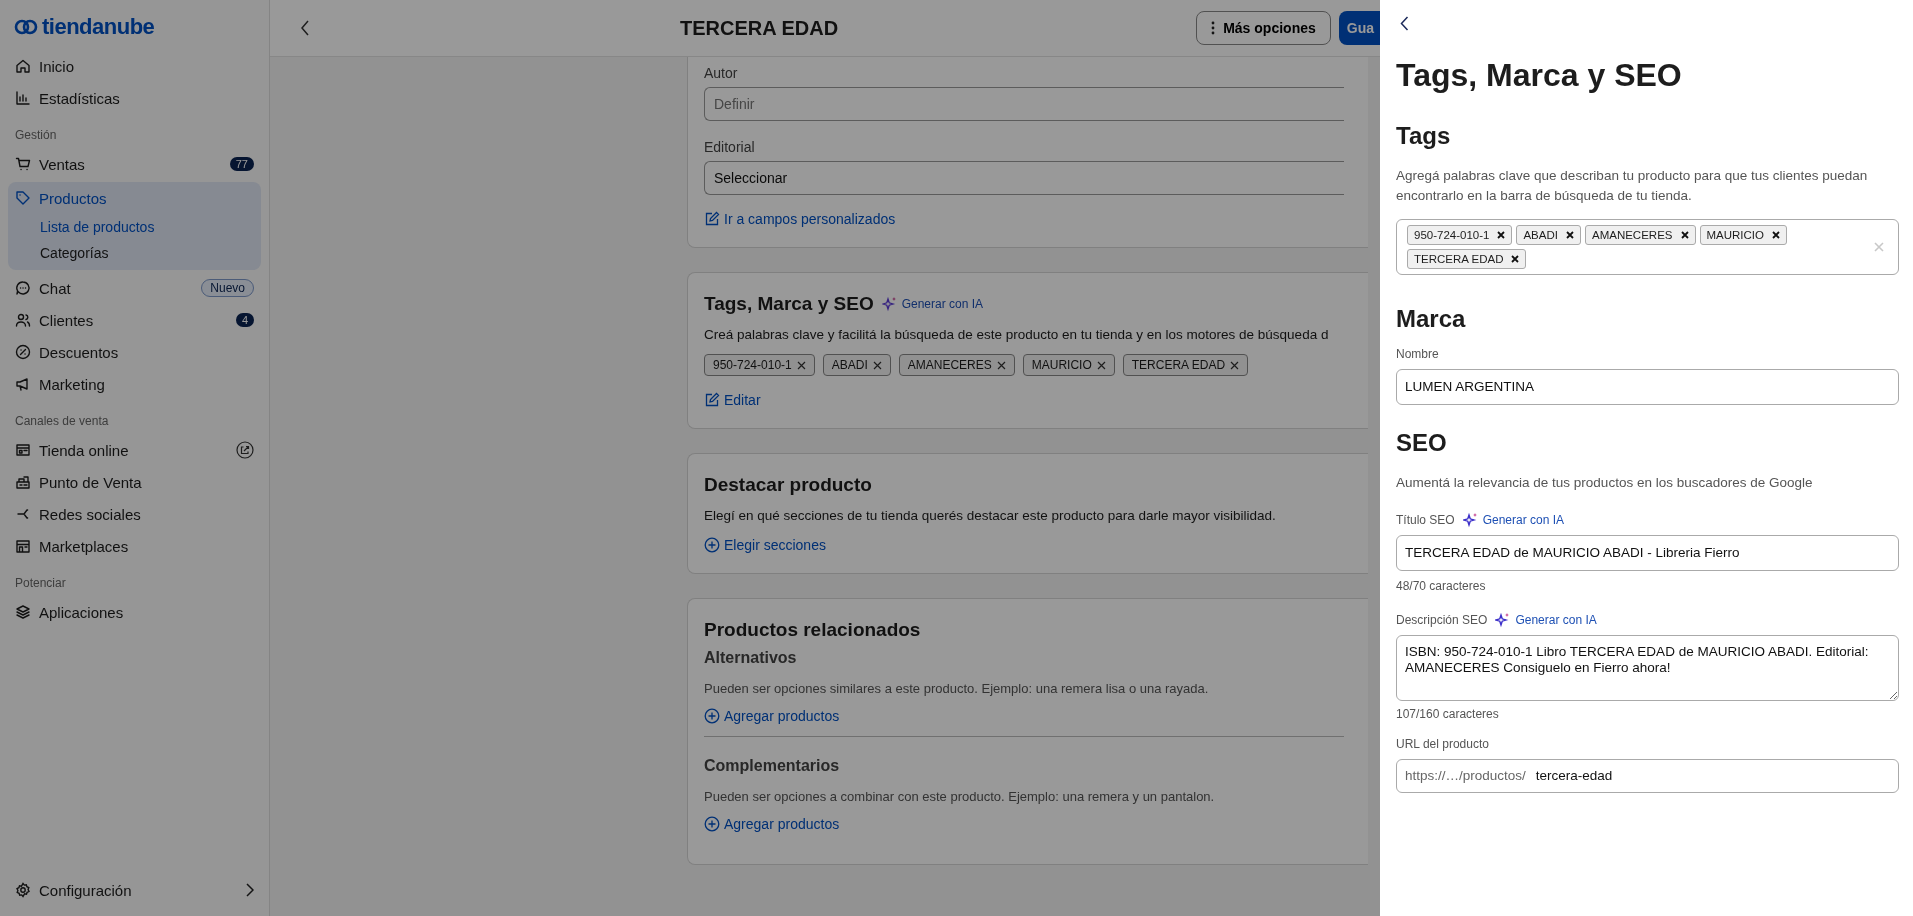  Describe the element at coordinates (134, 288) in the screenshot. I see `nav-item: Chat Nuevo` at that location.